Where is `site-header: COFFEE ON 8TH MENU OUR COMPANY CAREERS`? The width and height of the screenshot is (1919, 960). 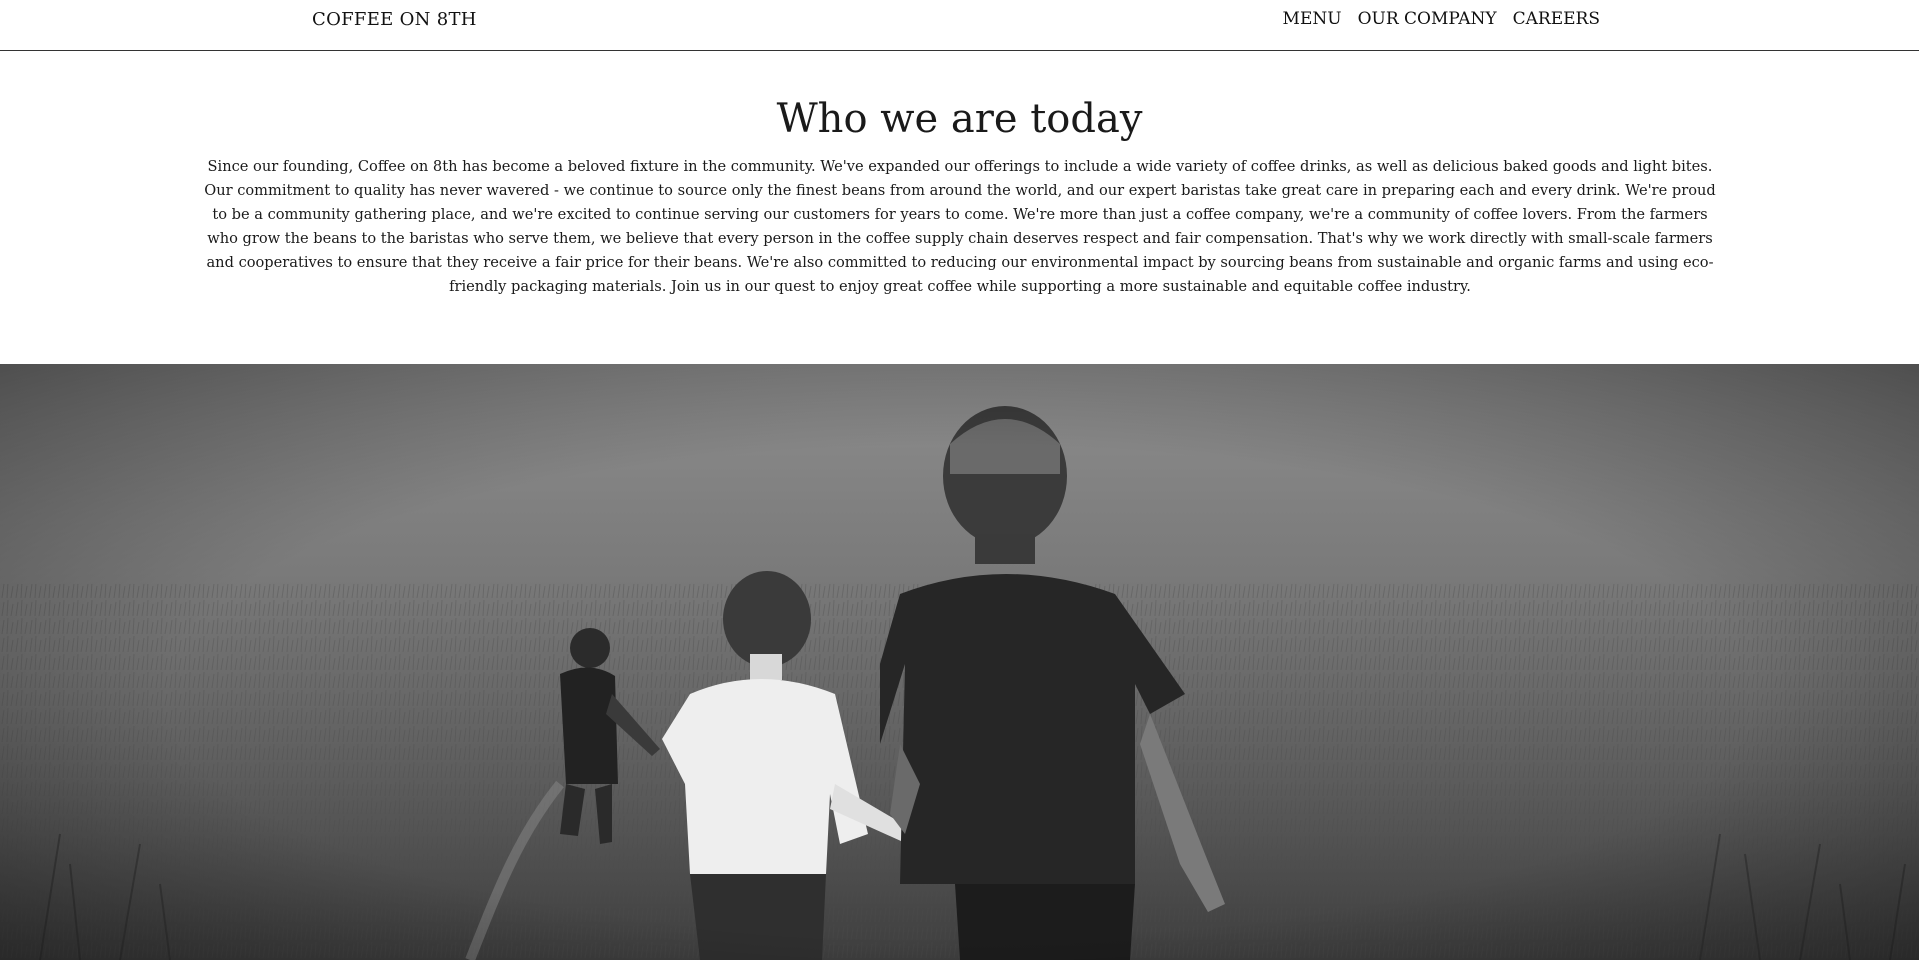 site-header: COFFEE ON 8TH MENU OUR COMPANY CAREERS is located at coordinates (959, 25).